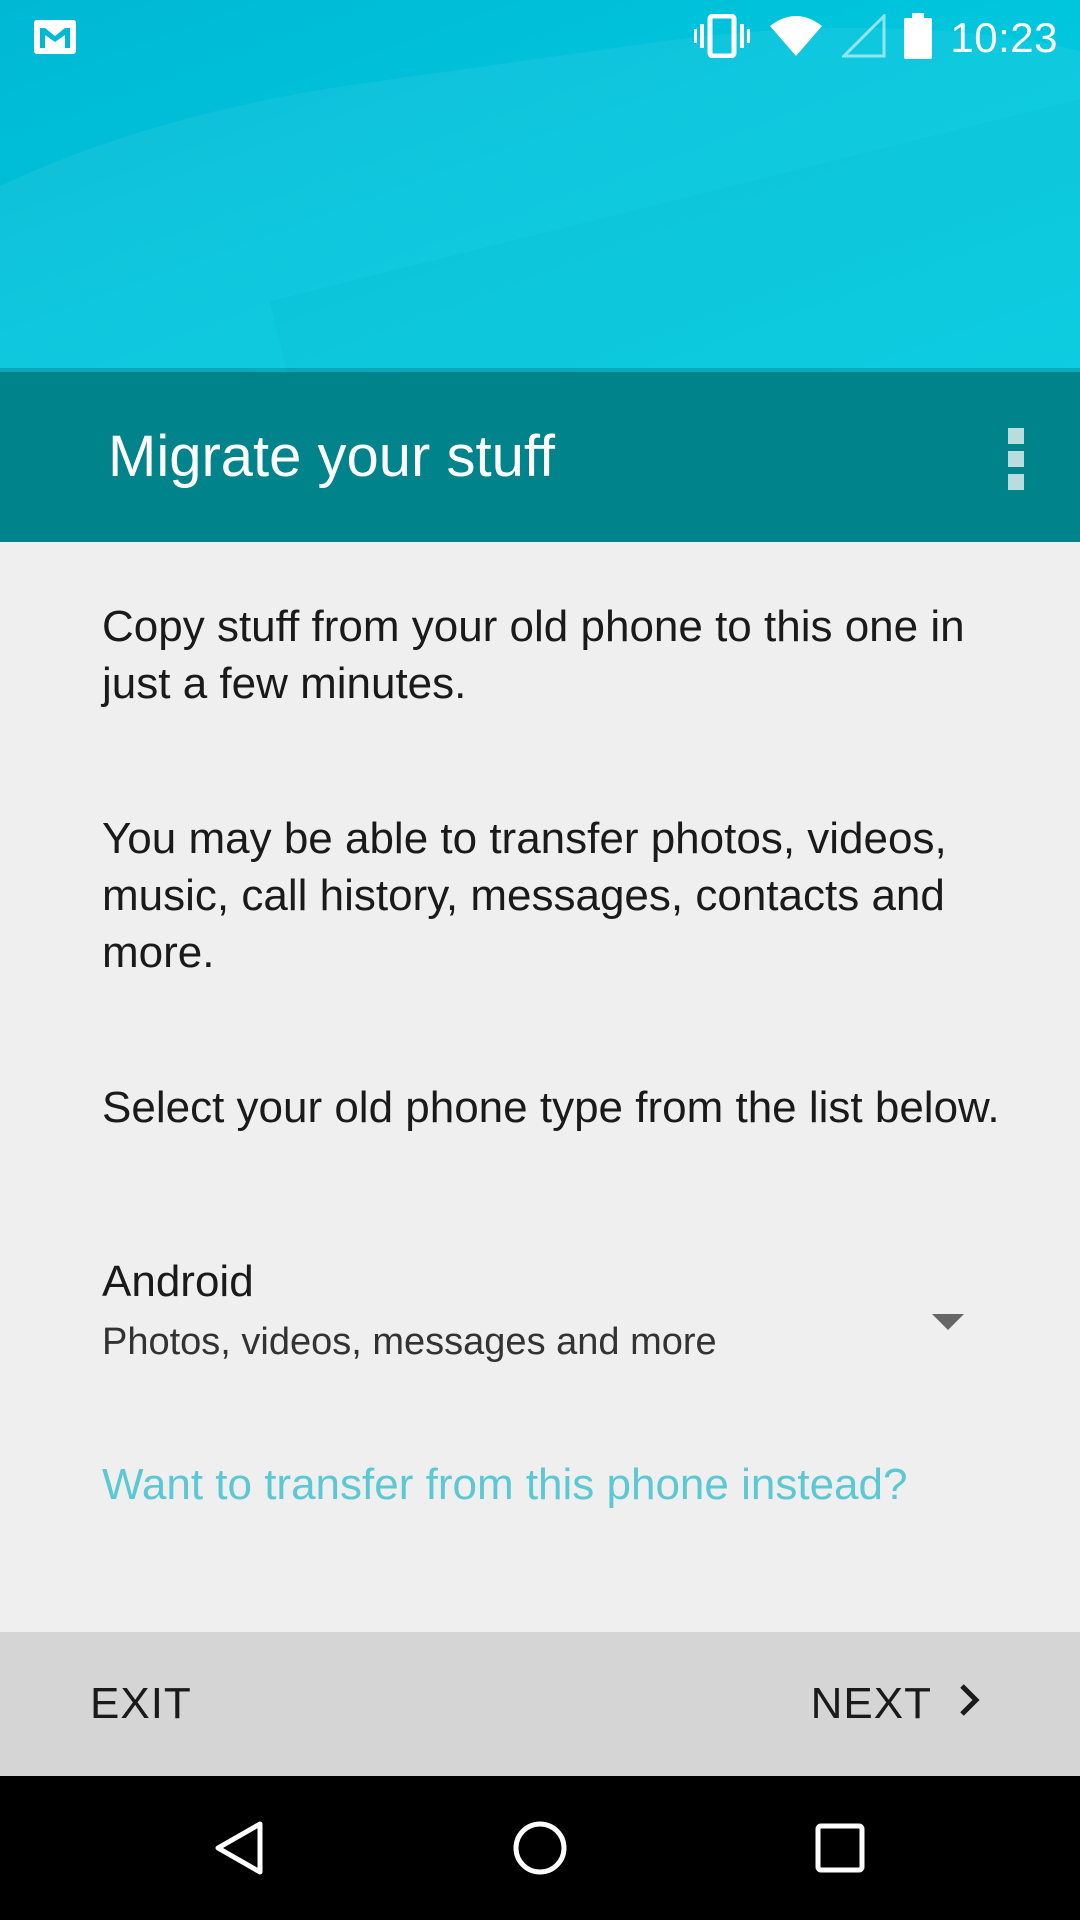  What do you see at coordinates (332, 456) in the screenshot?
I see `page-title: Migrate your stuff` at bounding box center [332, 456].